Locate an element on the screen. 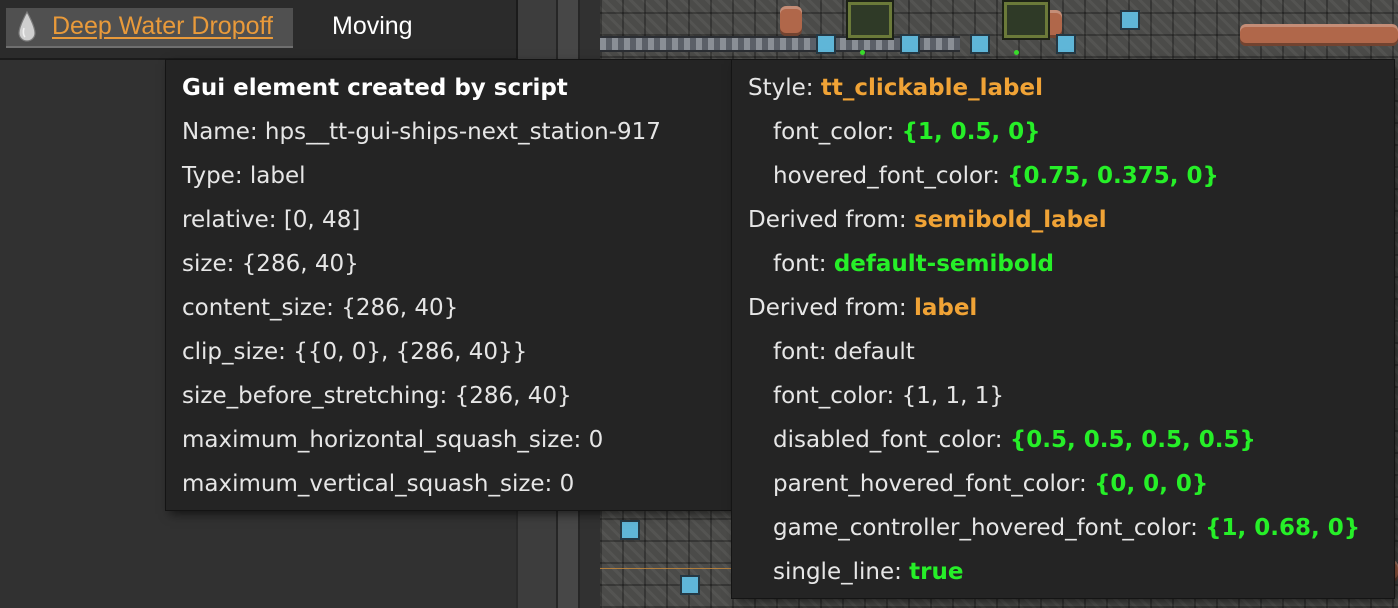 This screenshot has width=1398, height=608. derived-style-name: semibold_label is located at coordinates (1010, 220).